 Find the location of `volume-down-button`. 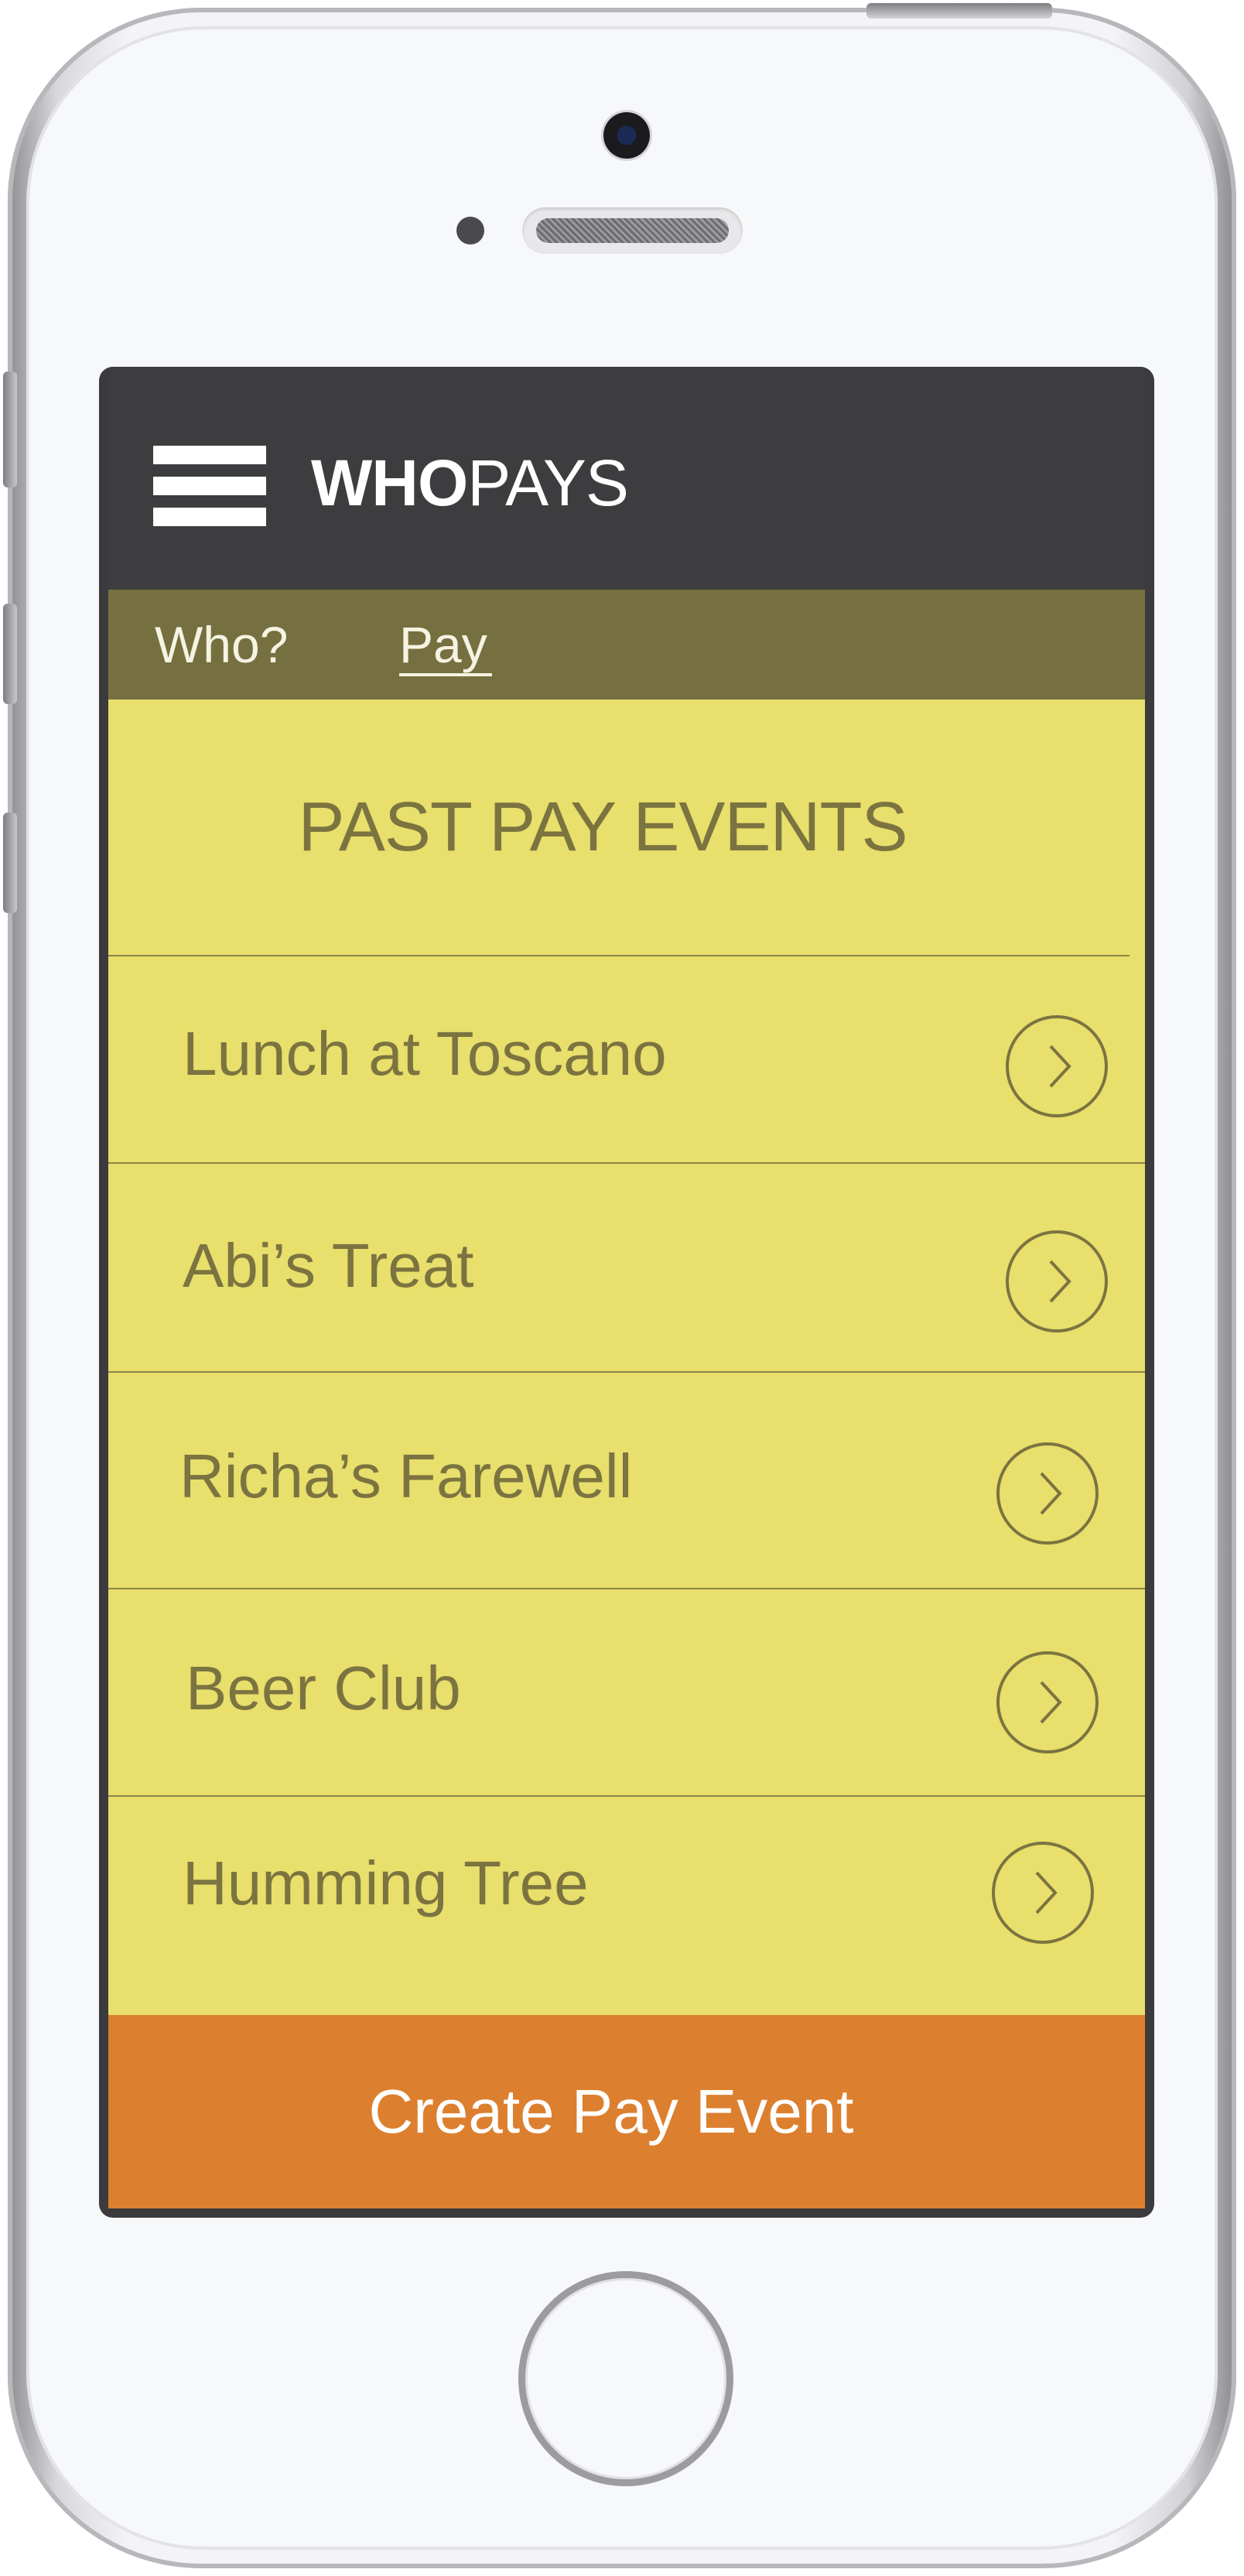

volume-down-button is located at coordinates (10, 863).